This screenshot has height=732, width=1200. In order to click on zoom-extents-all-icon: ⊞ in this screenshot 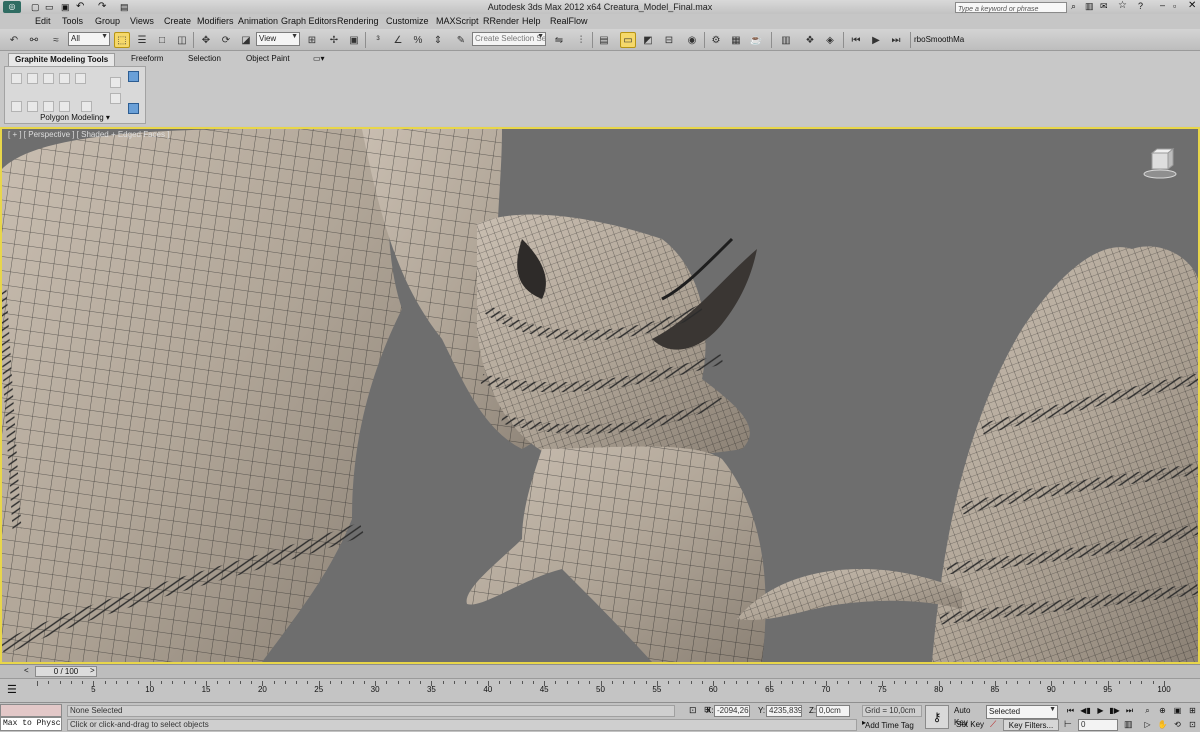, I will do `click(1192, 711)`.